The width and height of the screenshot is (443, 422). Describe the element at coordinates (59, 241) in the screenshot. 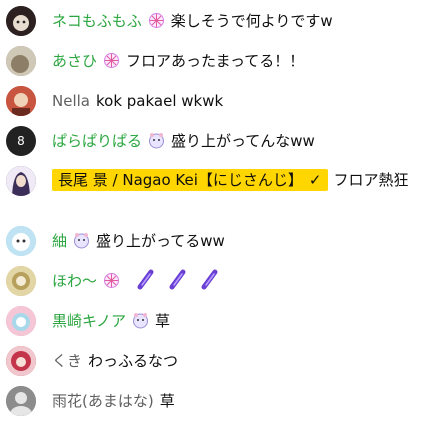

I see `author-name: 紬` at that location.